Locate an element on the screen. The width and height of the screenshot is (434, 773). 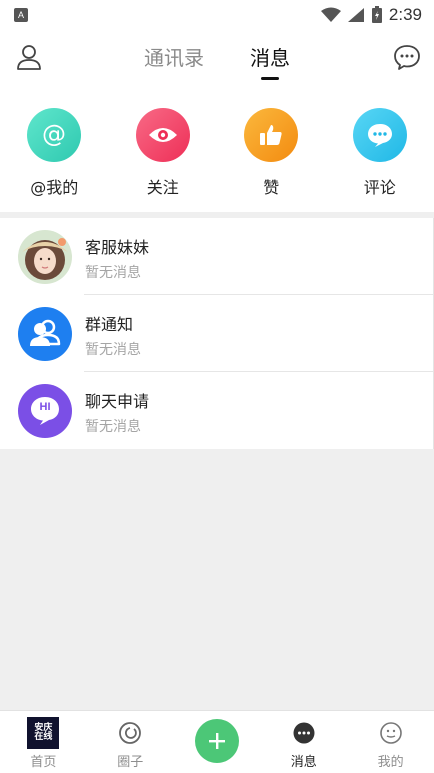
hi-text: HI is located at coordinates (45, 407).